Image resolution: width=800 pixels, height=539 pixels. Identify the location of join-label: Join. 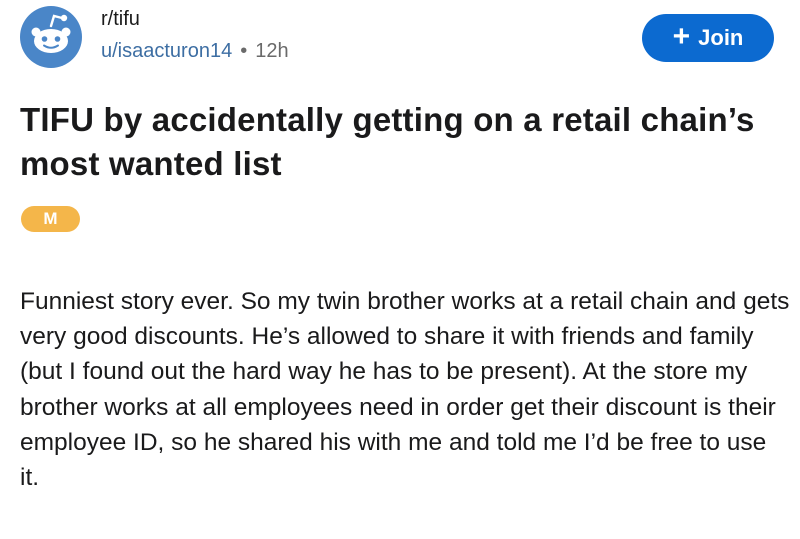
(721, 37).